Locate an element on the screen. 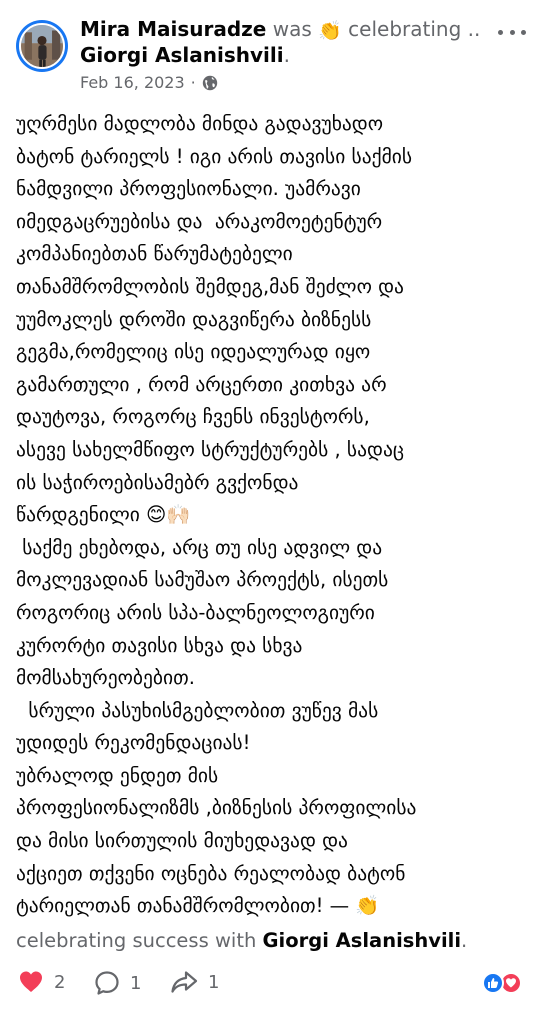  post-text-line: კომპანიებთან წარუმატებელი is located at coordinates (154, 254).